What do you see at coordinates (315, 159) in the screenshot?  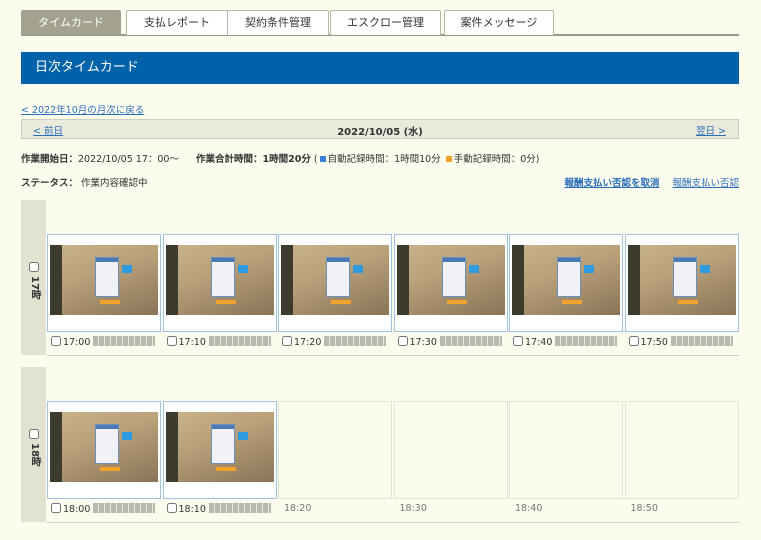 I see `paren: (` at bounding box center [315, 159].